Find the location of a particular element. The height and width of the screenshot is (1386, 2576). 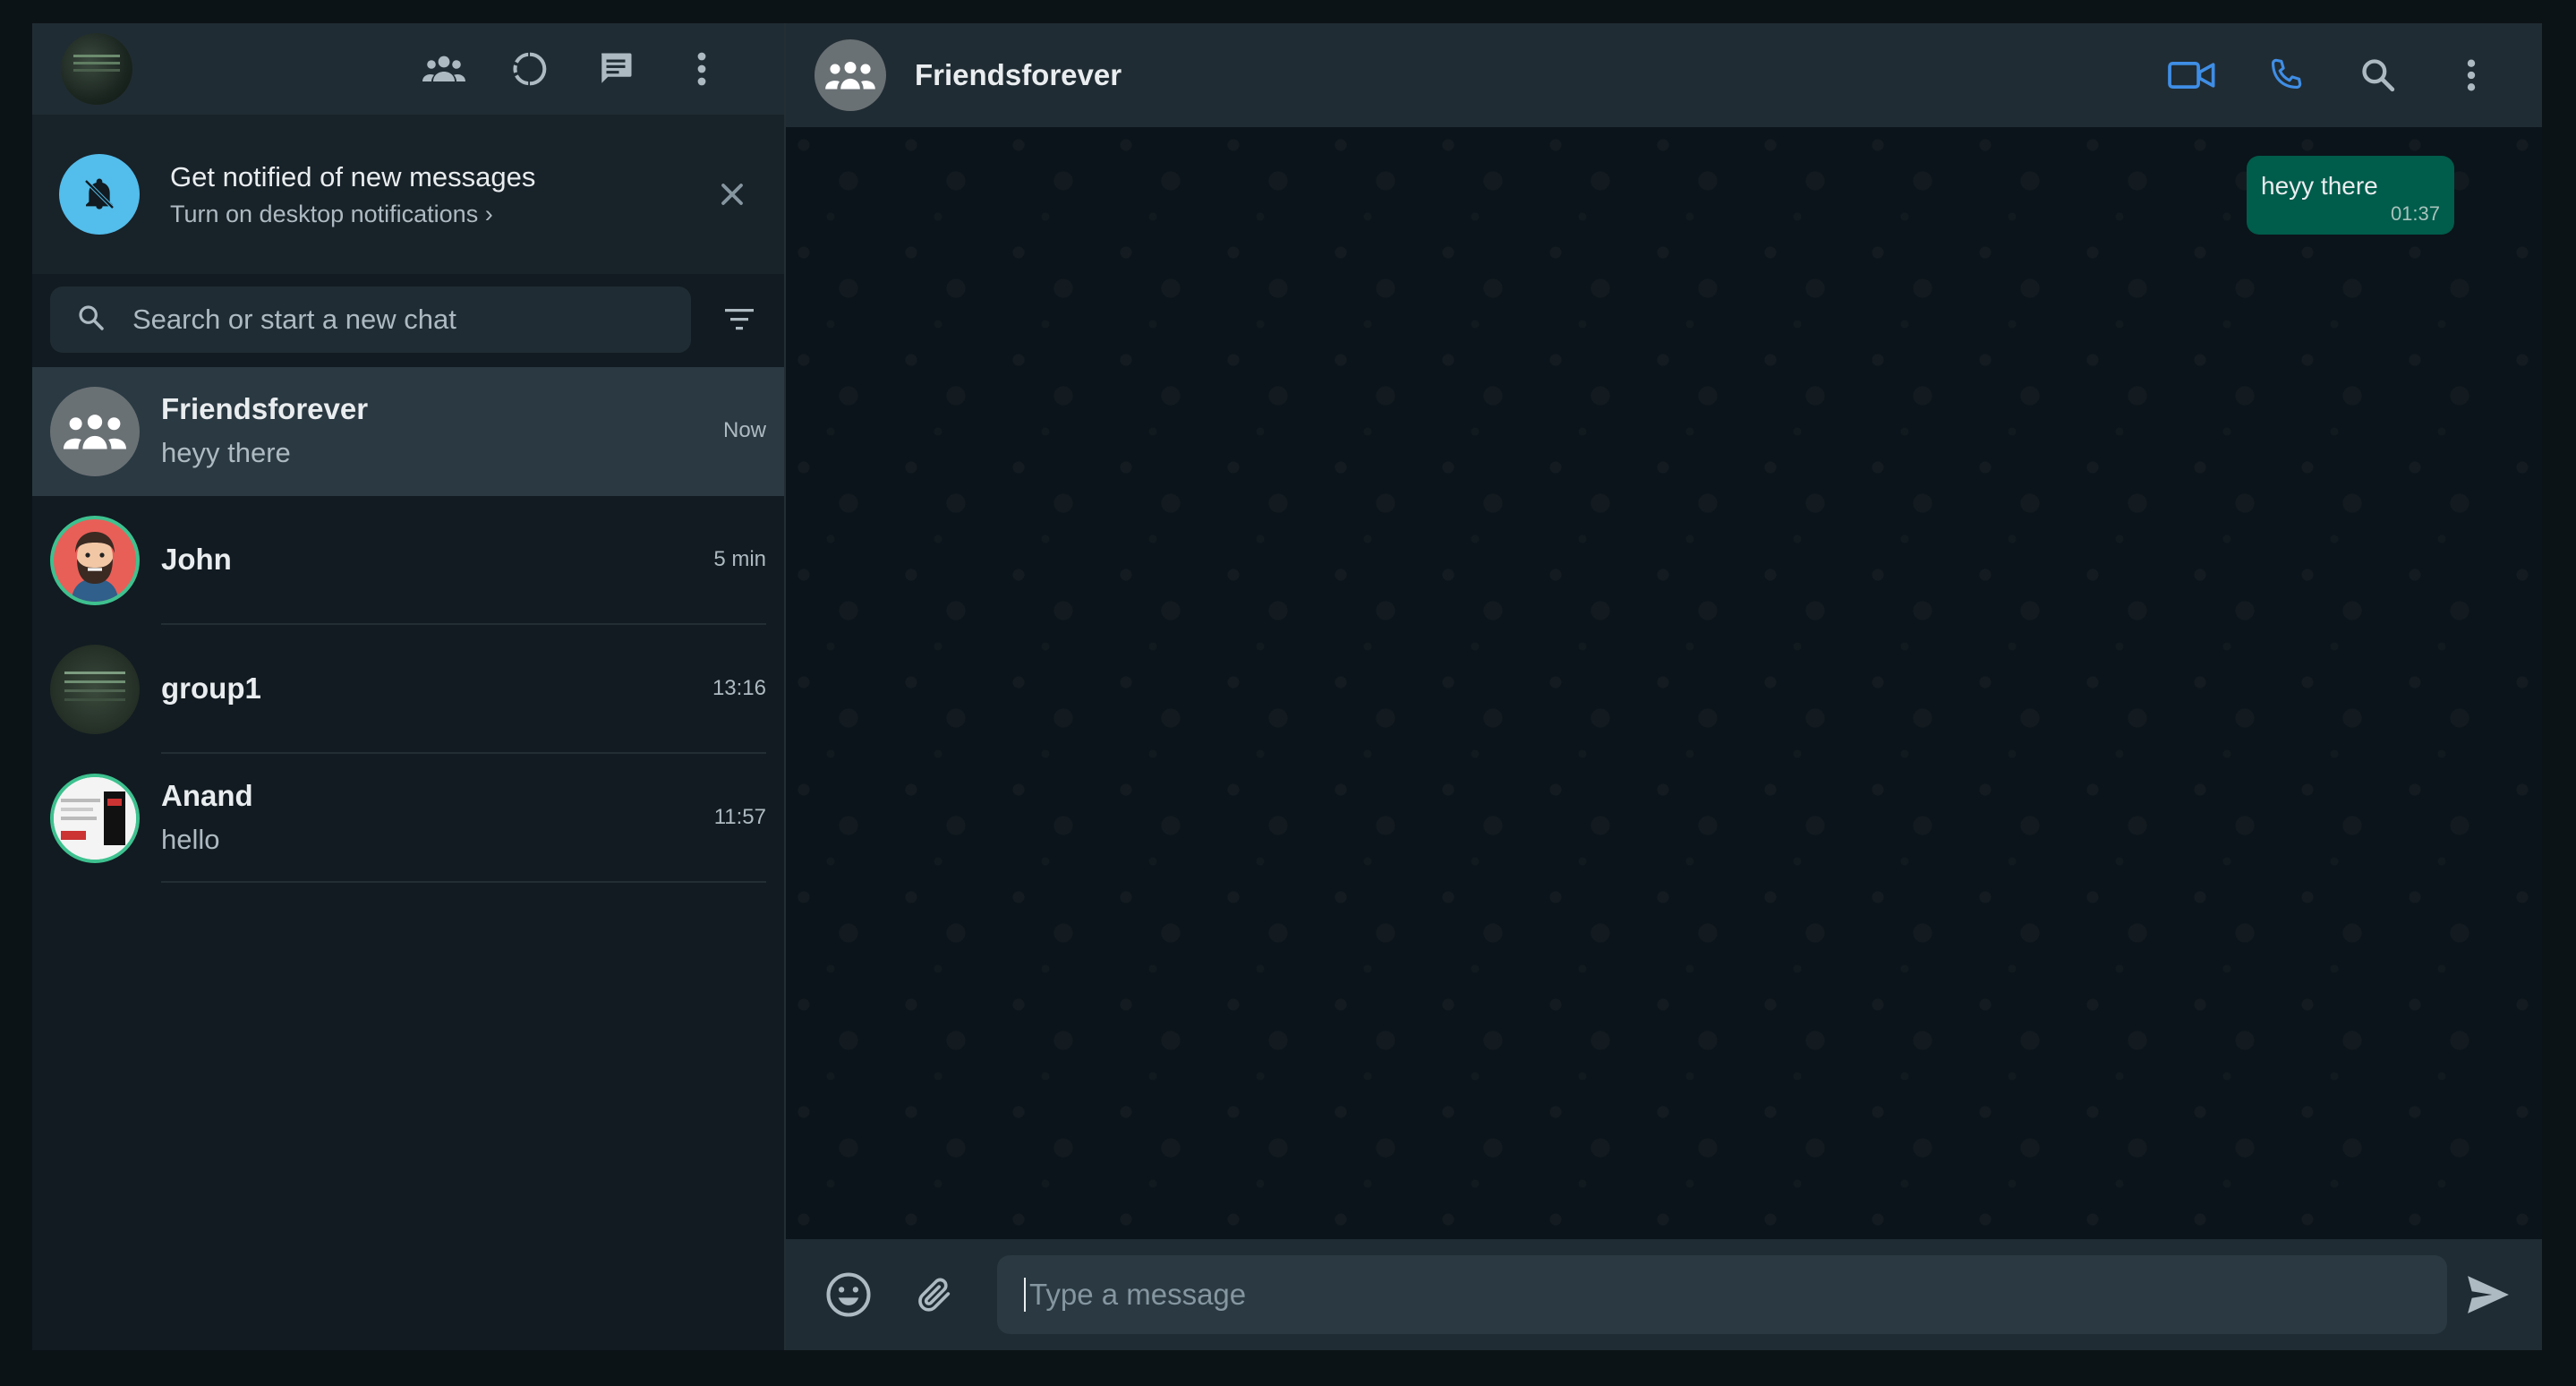

search-box is located at coordinates (370, 320).